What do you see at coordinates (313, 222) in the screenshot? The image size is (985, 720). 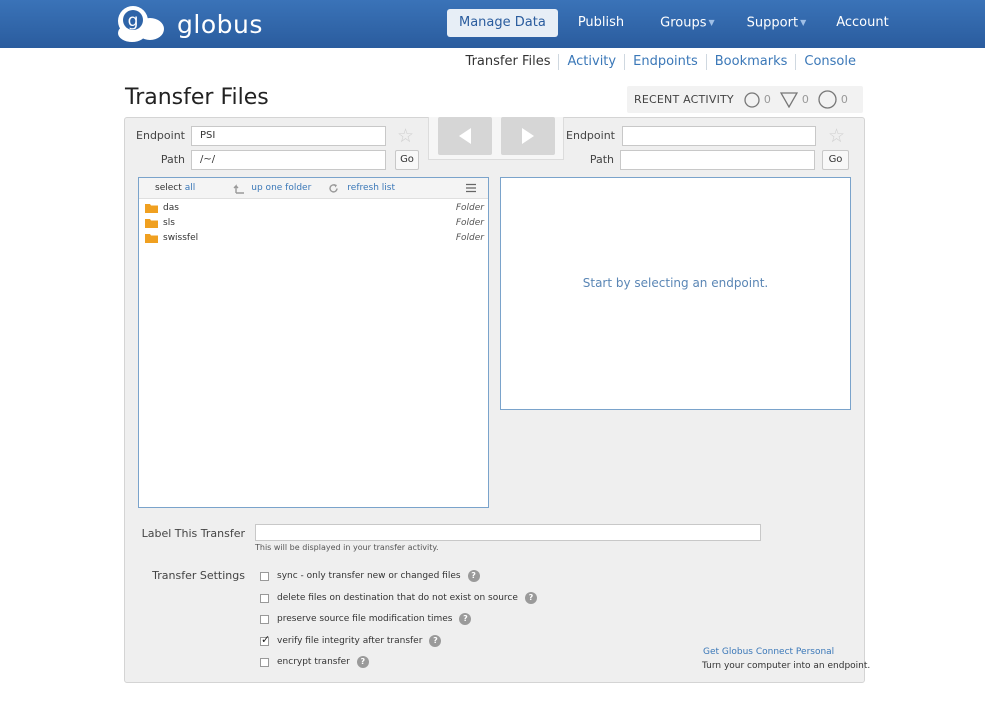 I see `file-row: sls Folder` at bounding box center [313, 222].